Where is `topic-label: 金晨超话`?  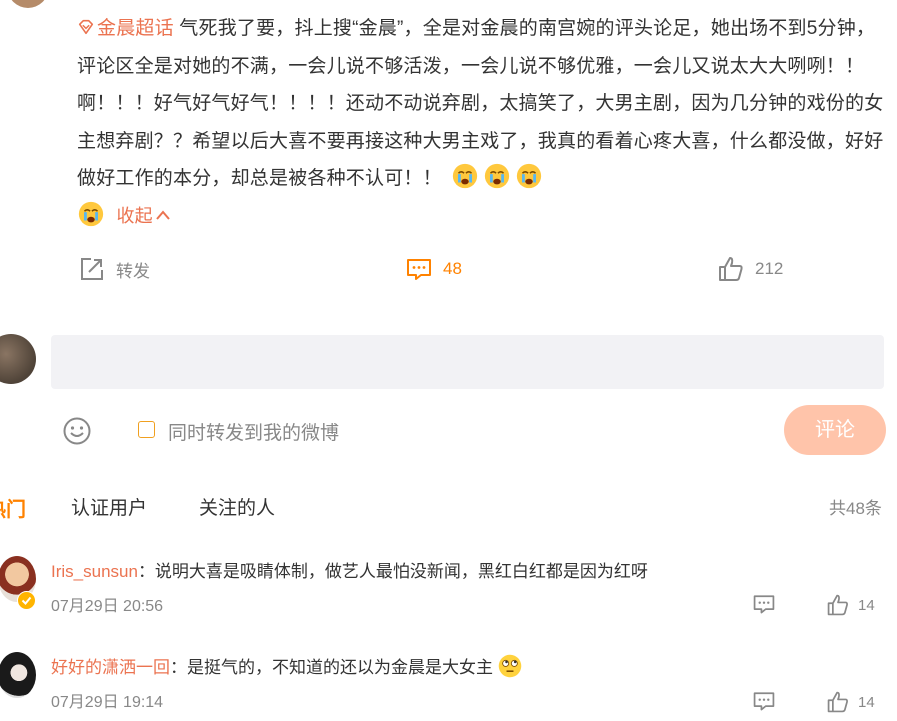 topic-label: 金晨超话 is located at coordinates (135, 28).